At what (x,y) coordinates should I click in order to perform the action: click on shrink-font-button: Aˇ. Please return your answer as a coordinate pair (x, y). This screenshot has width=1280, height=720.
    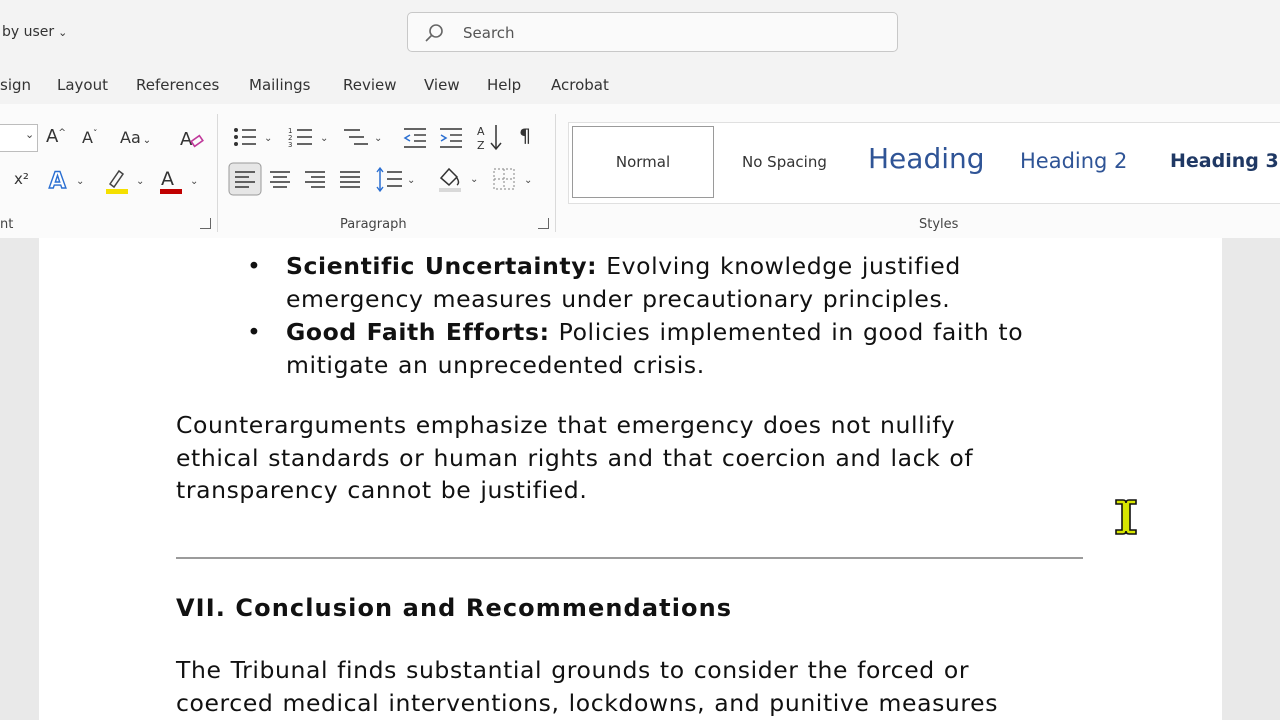
    Looking at the image, I should click on (89, 137).